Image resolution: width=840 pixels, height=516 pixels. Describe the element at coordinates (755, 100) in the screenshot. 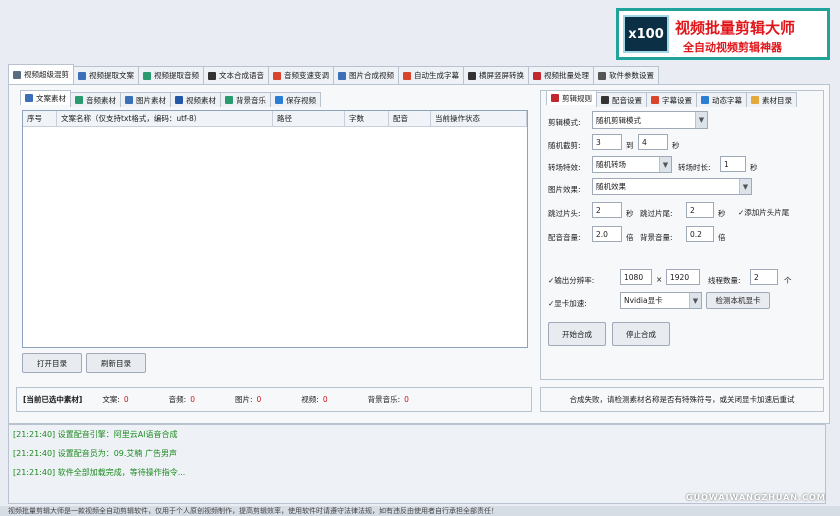

I see `folder-icon` at that location.